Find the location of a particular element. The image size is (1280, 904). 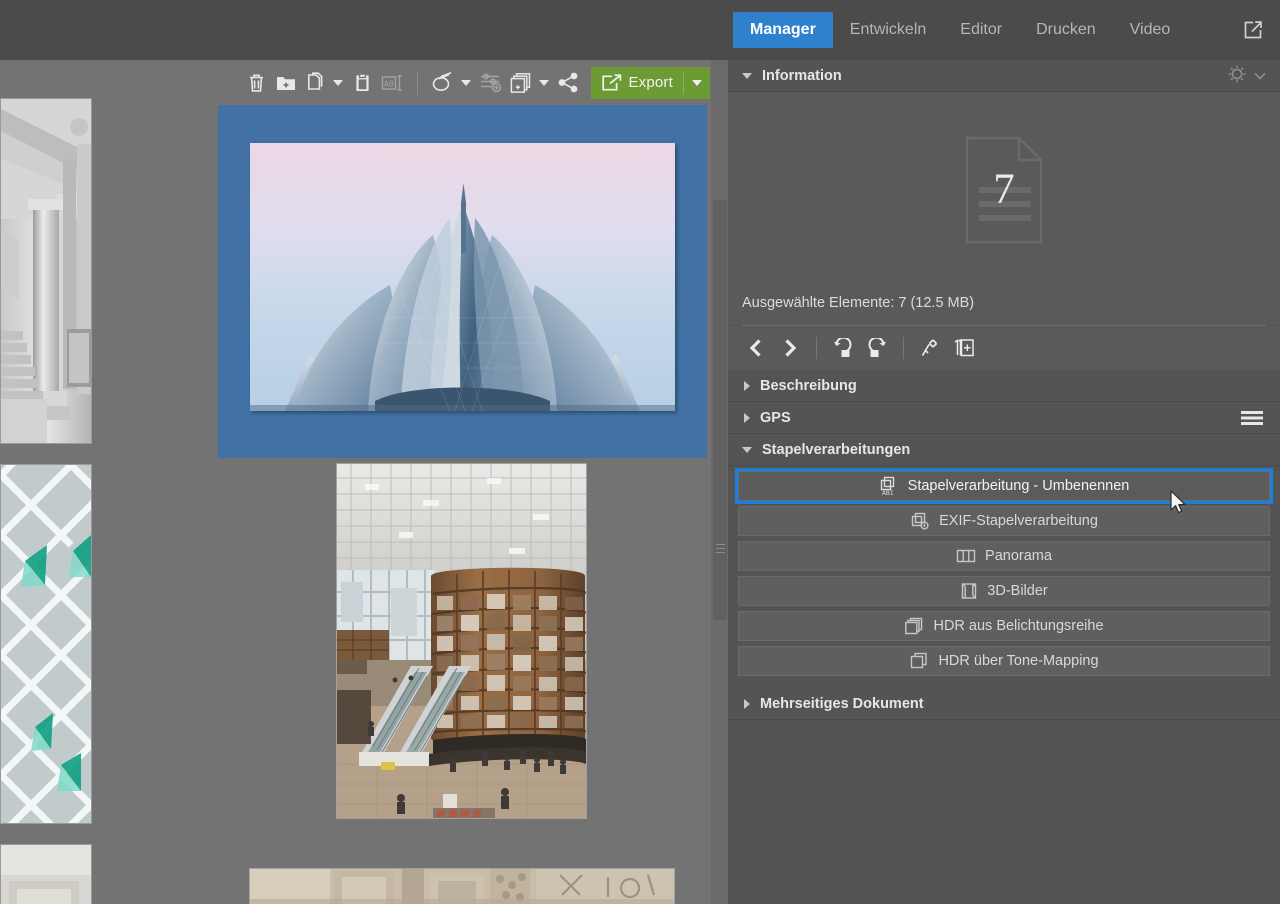

batch-rename-label: Stapelverarbeitung - Umbenennen is located at coordinates (1018, 486).